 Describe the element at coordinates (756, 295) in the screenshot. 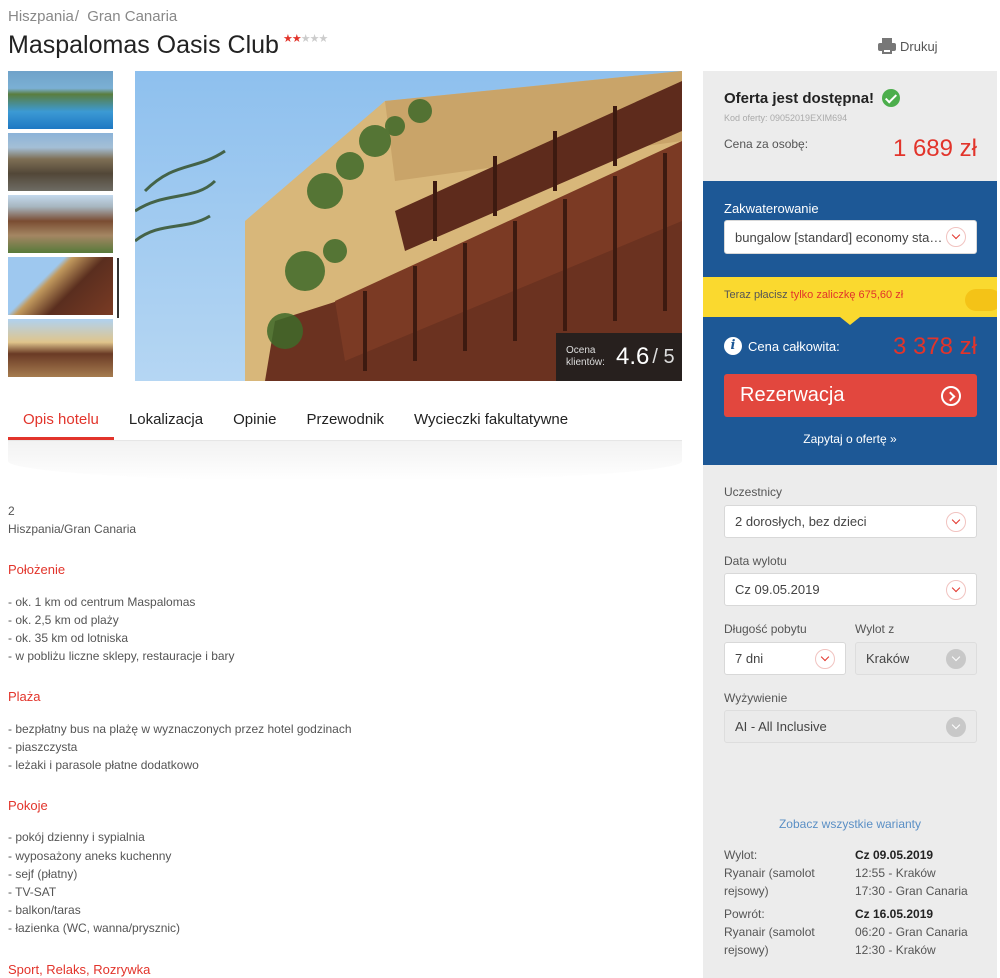

I see `deposit-prefix: Teraz płacisz` at that location.